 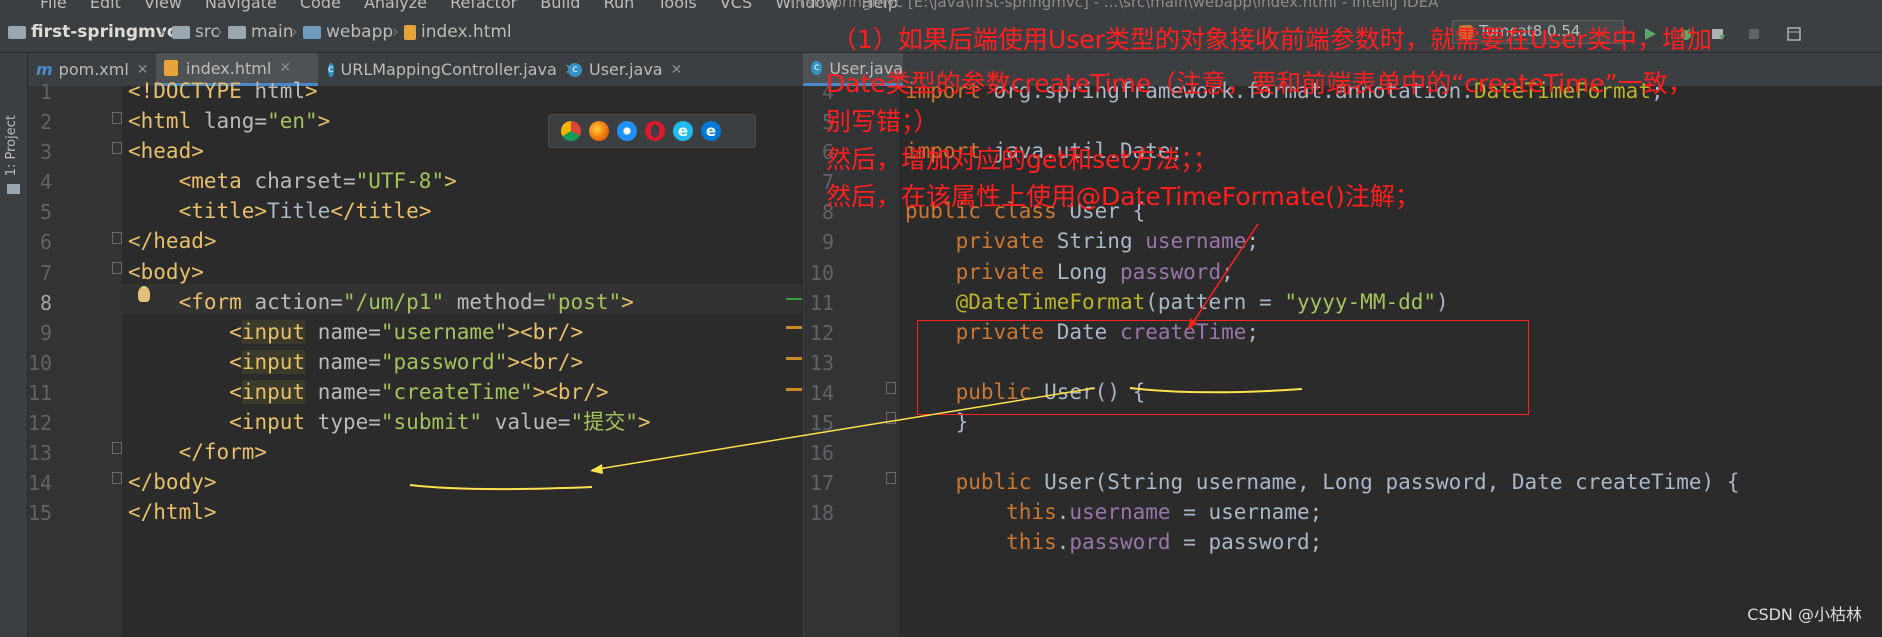 What do you see at coordinates (1216, 390) in the screenshot?
I see `underline-createtime-java` at bounding box center [1216, 390].